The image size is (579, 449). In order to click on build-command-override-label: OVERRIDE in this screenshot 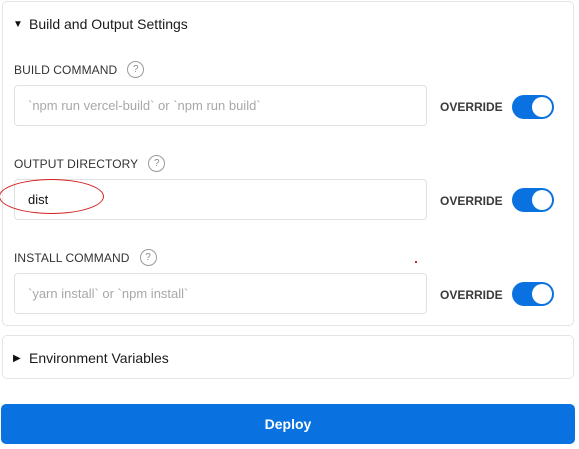, I will do `click(471, 107)`.